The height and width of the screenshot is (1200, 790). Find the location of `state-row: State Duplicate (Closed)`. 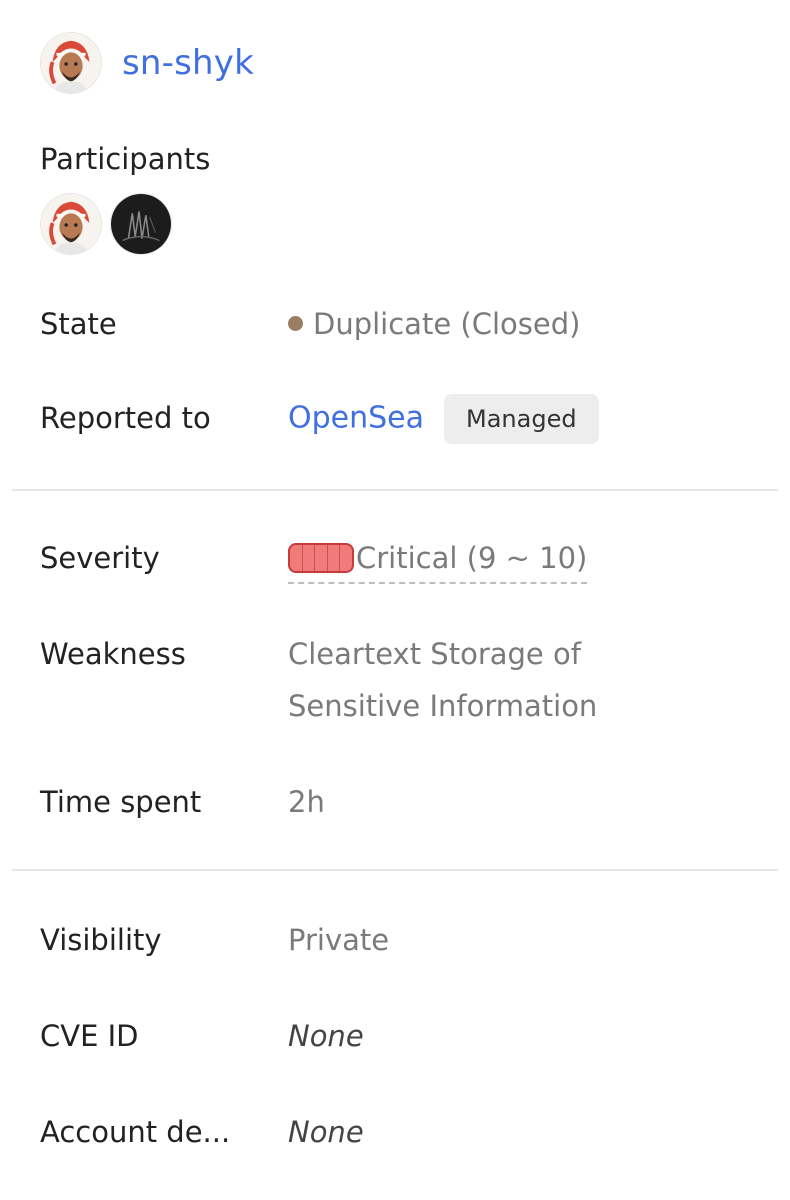

state-row: State Duplicate (Closed) is located at coordinates (405, 327).